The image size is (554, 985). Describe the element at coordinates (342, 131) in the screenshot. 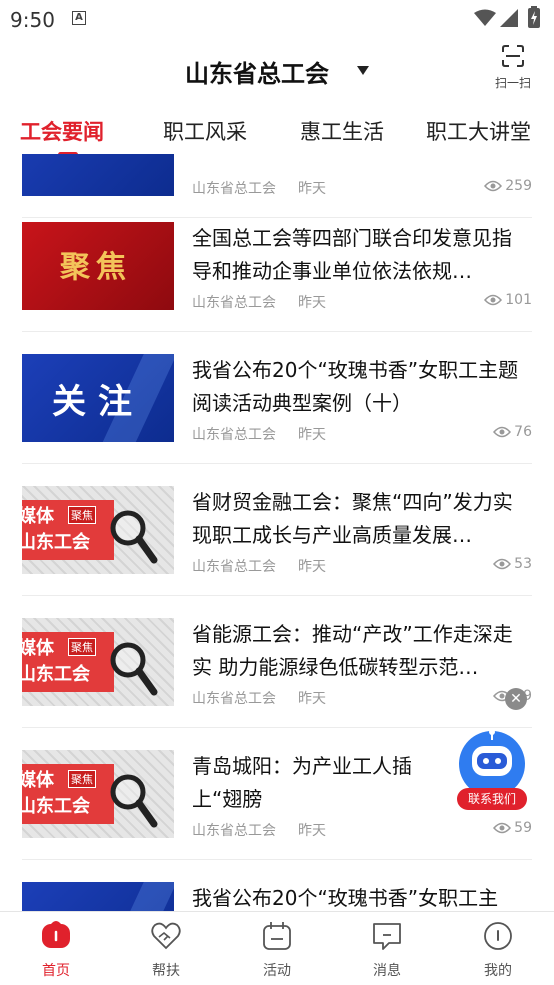

I see `tab-worker-benefits: 惠工生活` at that location.